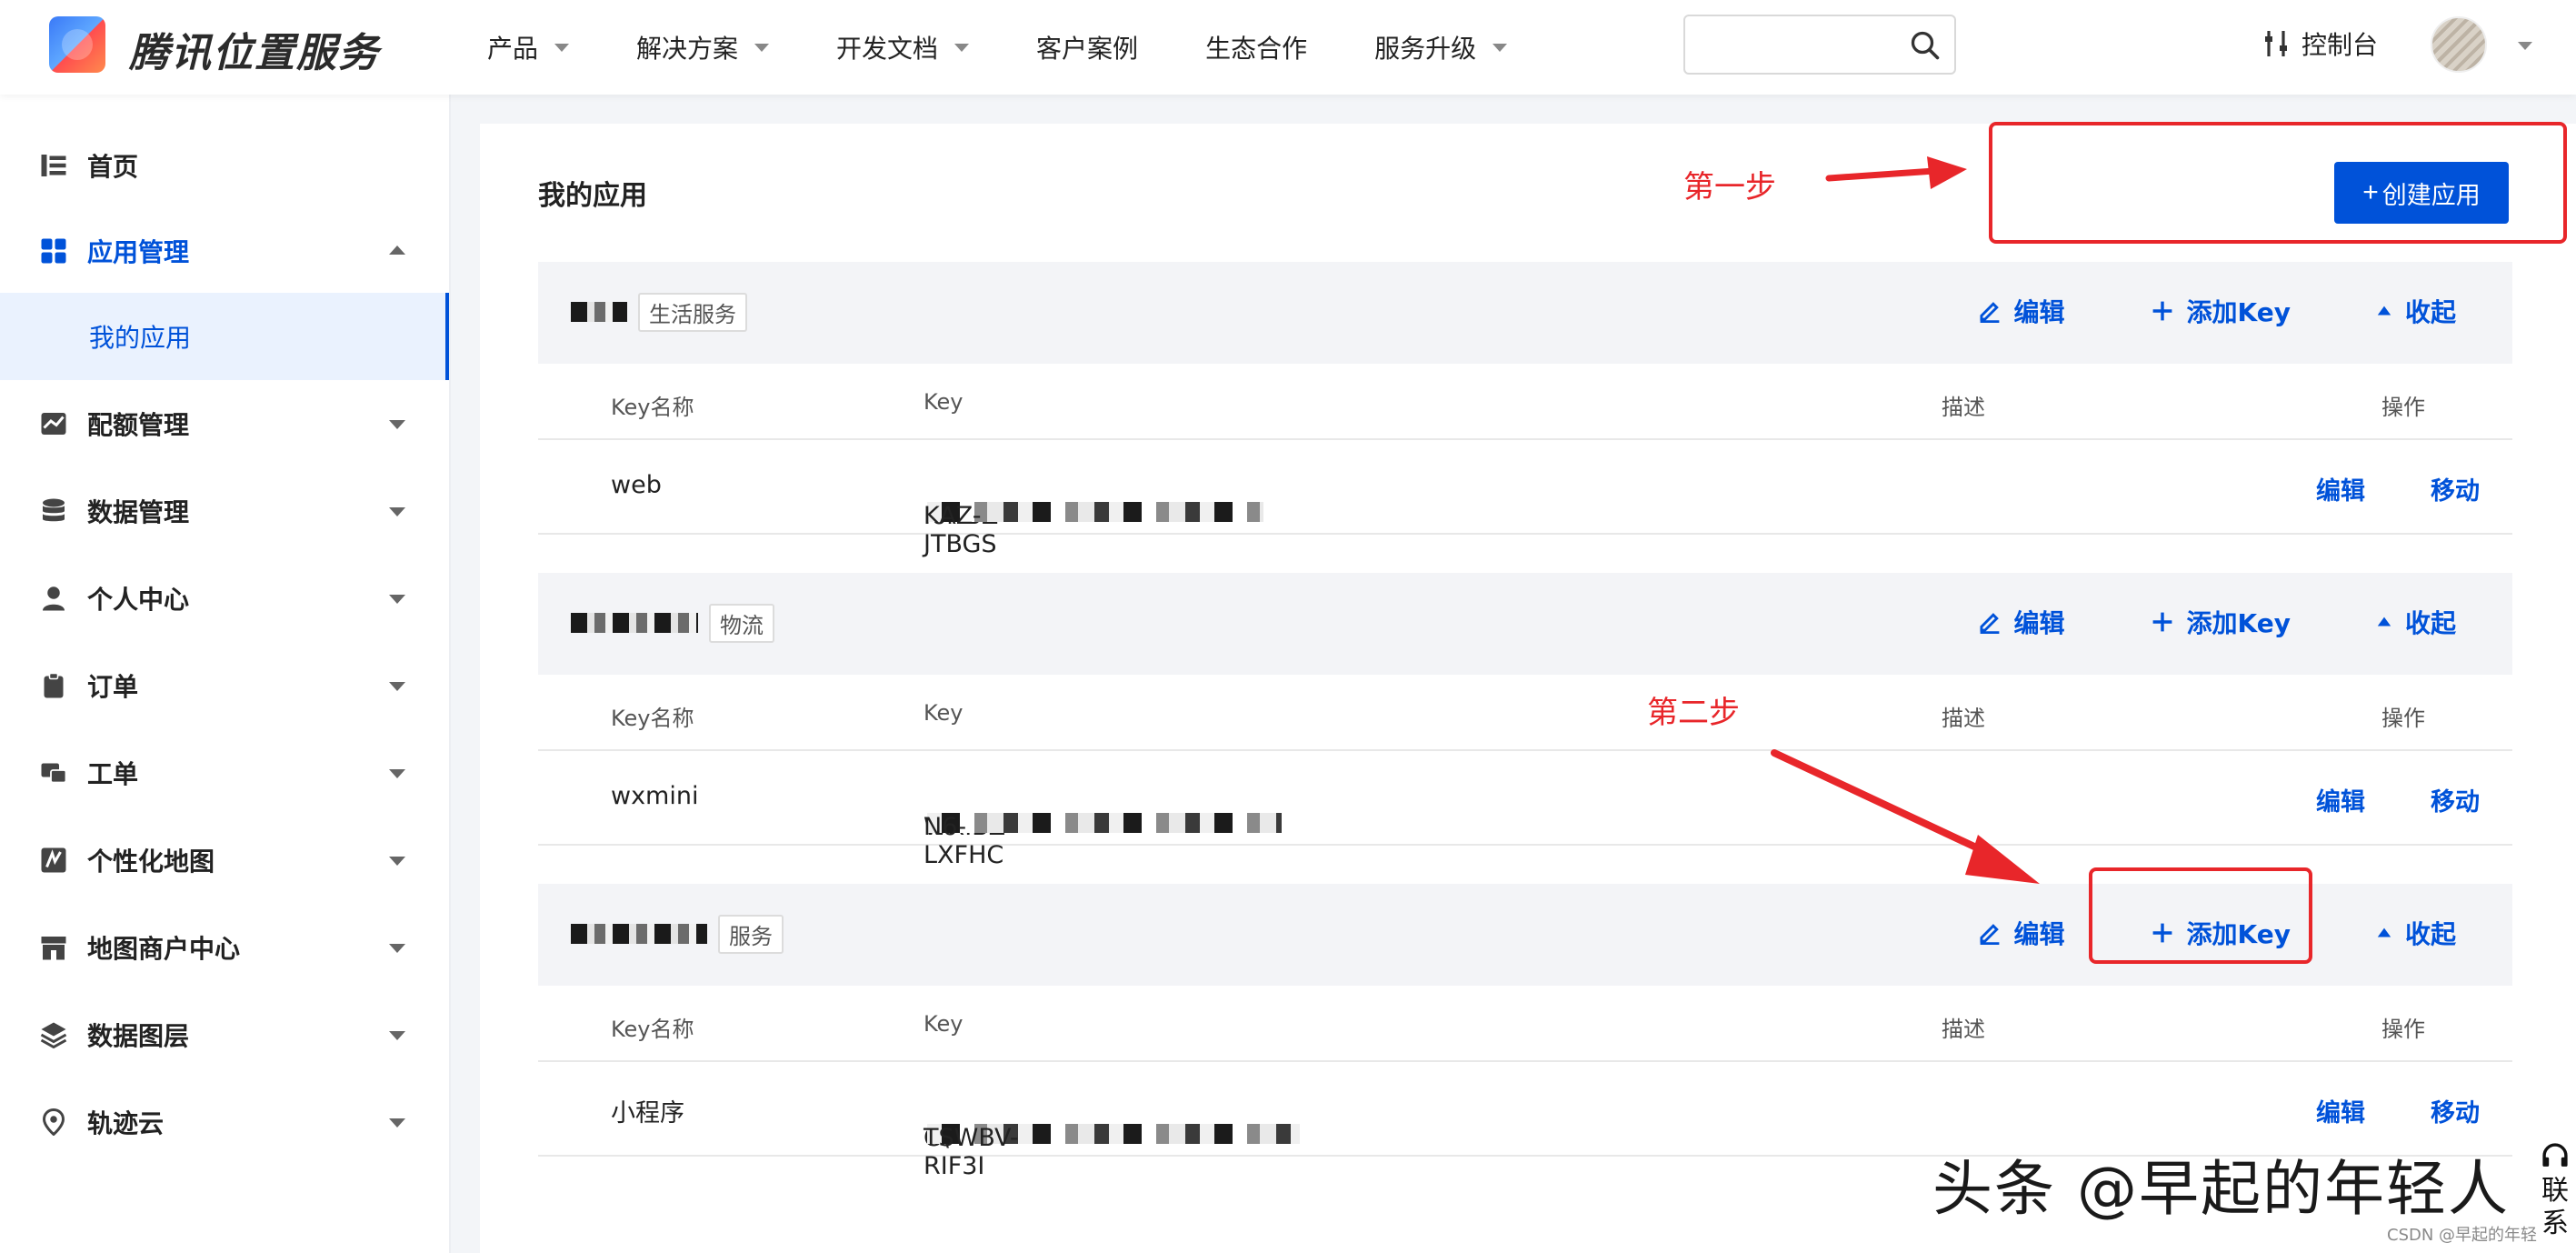 The image size is (2576, 1253). What do you see at coordinates (2459, 44) in the screenshot?
I see `avatar` at bounding box center [2459, 44].